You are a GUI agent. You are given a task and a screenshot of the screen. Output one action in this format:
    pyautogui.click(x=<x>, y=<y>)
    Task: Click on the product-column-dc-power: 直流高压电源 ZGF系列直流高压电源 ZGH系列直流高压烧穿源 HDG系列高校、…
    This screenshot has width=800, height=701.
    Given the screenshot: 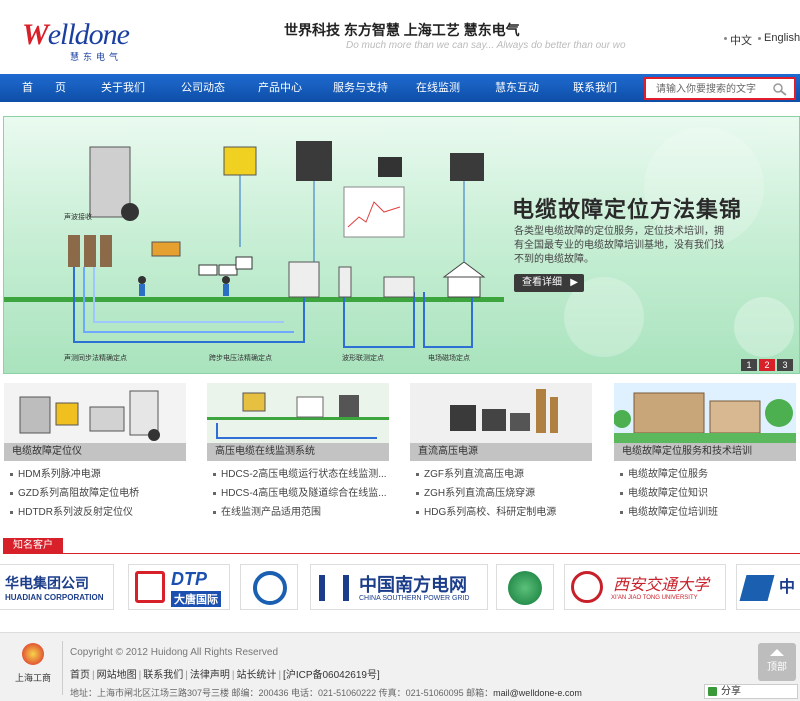 What is the action you would take?
    pyautogui.click(x=501, y=453)
    